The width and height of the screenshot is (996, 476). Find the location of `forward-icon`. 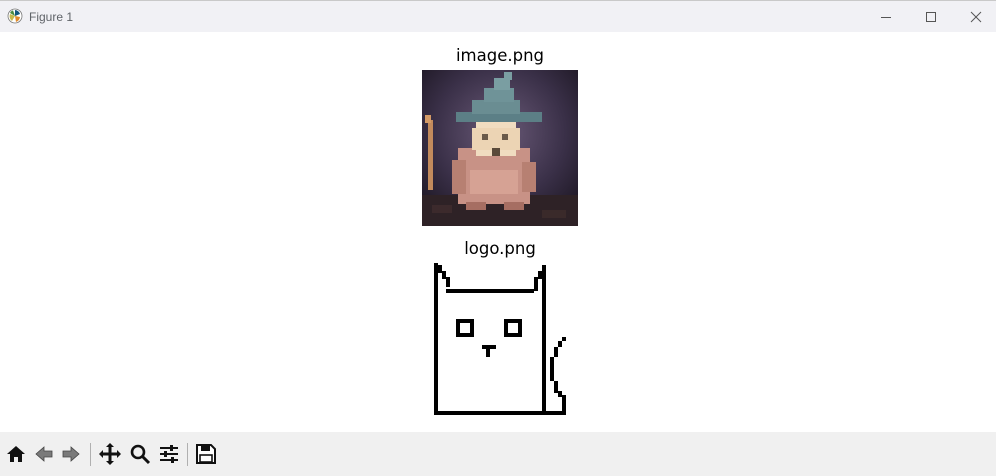

forward-icon is located at coordinates (71, 454).